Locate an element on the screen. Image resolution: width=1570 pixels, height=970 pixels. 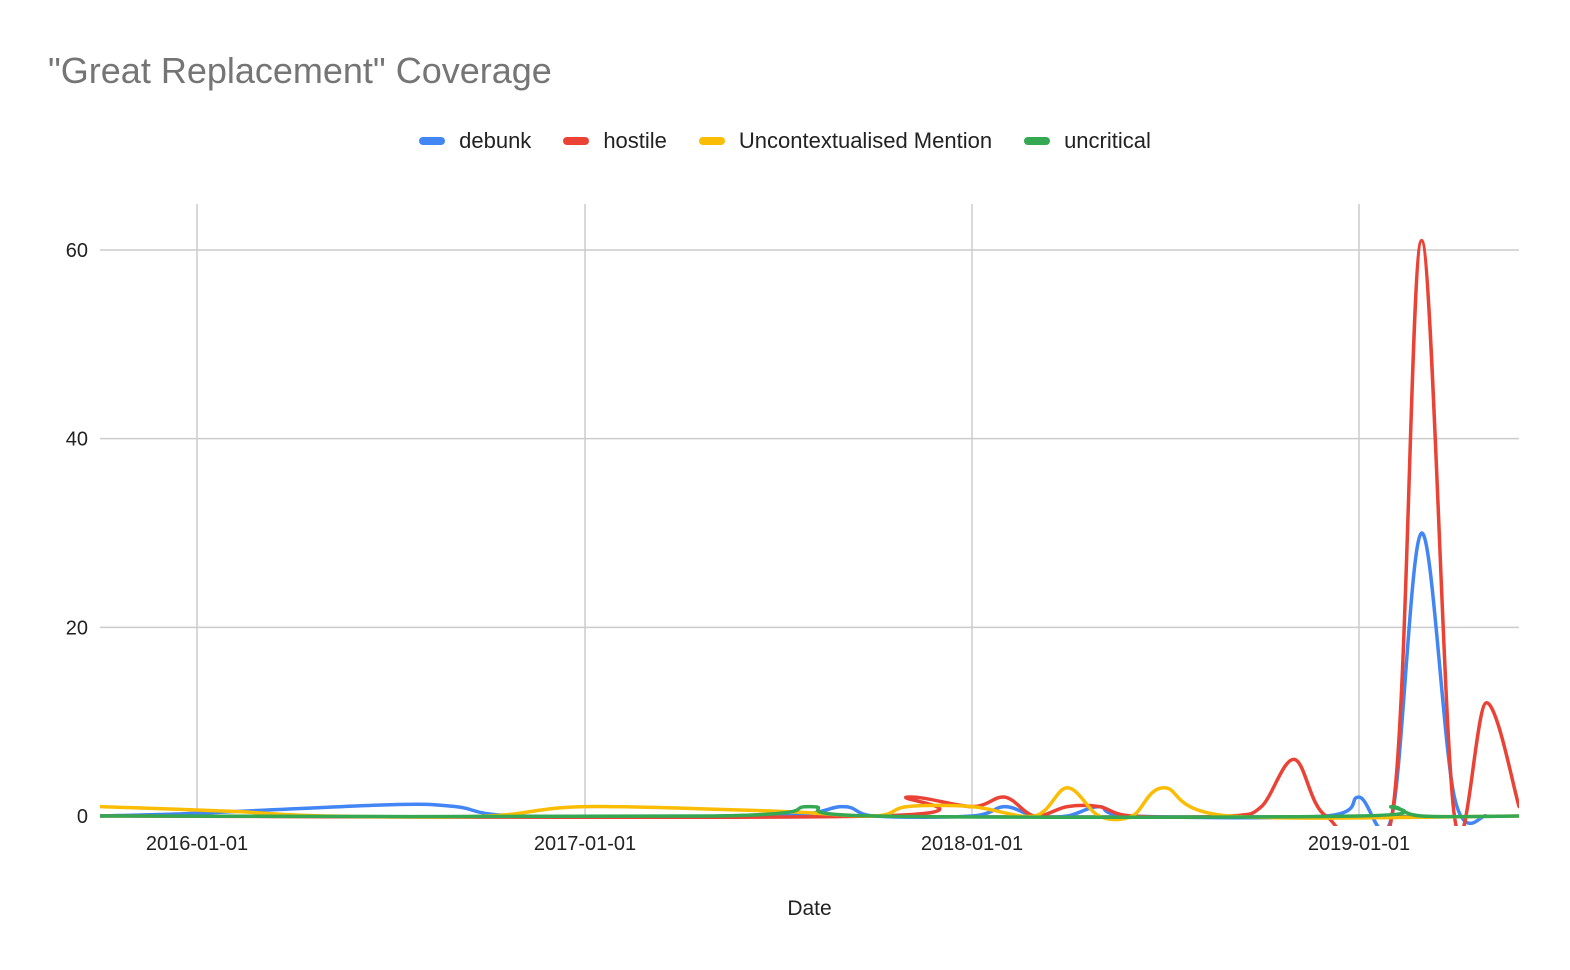
y-tick-label-0: 0 is located at coordinates (82, 817).